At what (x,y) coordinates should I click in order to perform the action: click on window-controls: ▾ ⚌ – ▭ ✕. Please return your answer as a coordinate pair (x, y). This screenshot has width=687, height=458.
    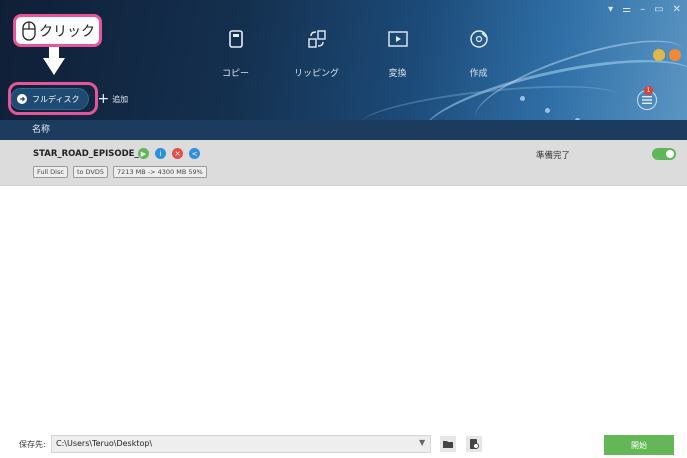
    Looking at the image, I should click on (644, 9).